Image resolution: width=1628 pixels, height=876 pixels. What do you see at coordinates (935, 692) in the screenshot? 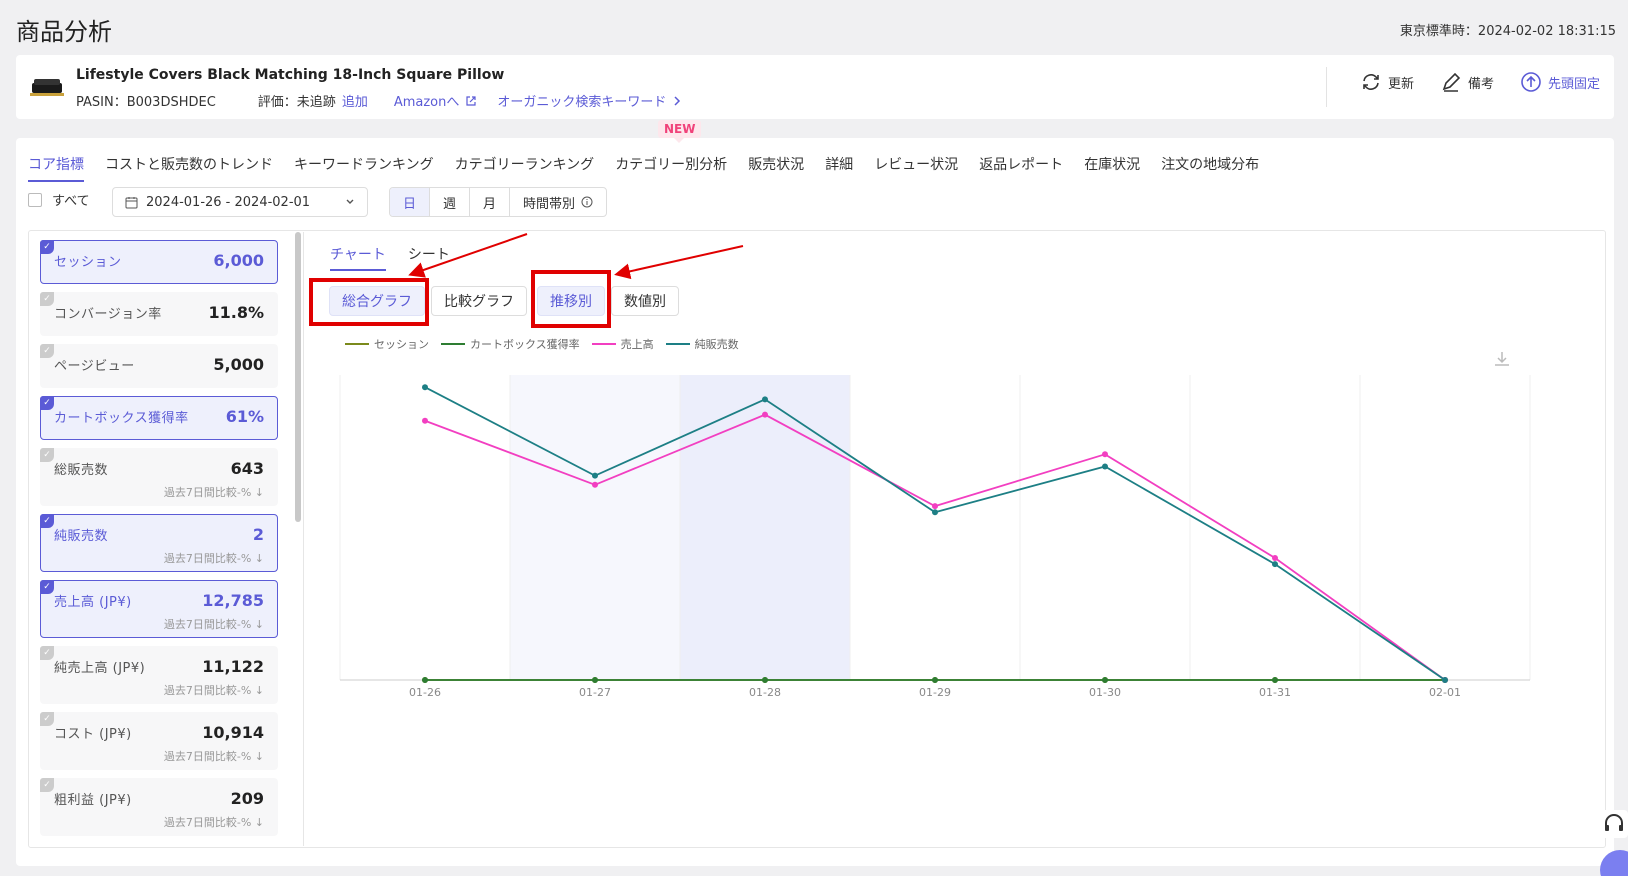
I see `x-tick-label: 01-29` at bounding box center [935, 692].